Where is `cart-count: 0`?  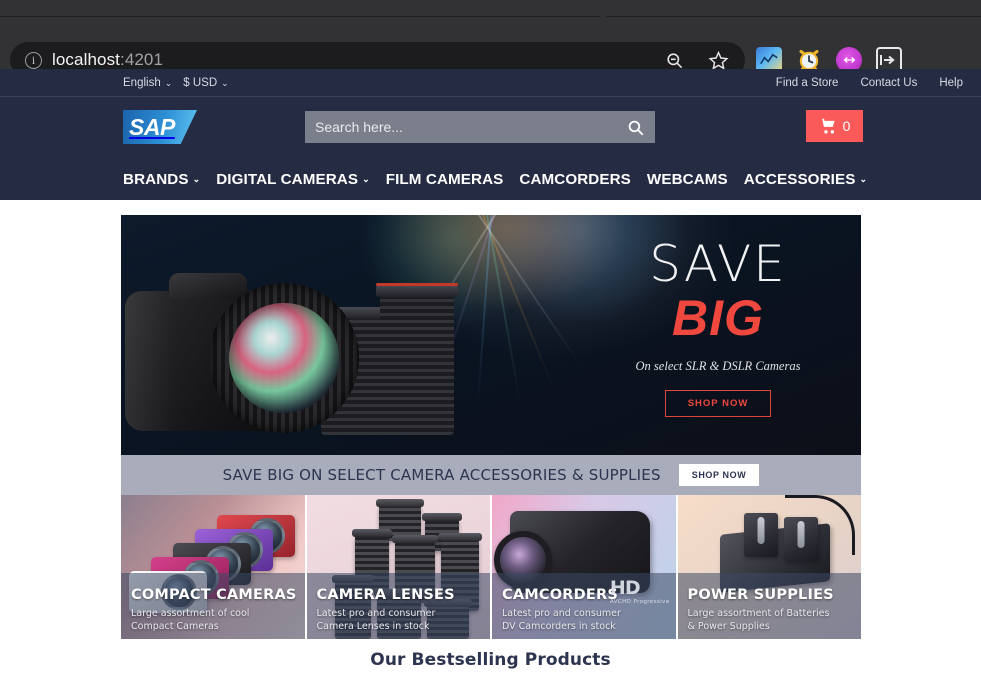 cart-count: 0 is located at coordinates (846, 126).